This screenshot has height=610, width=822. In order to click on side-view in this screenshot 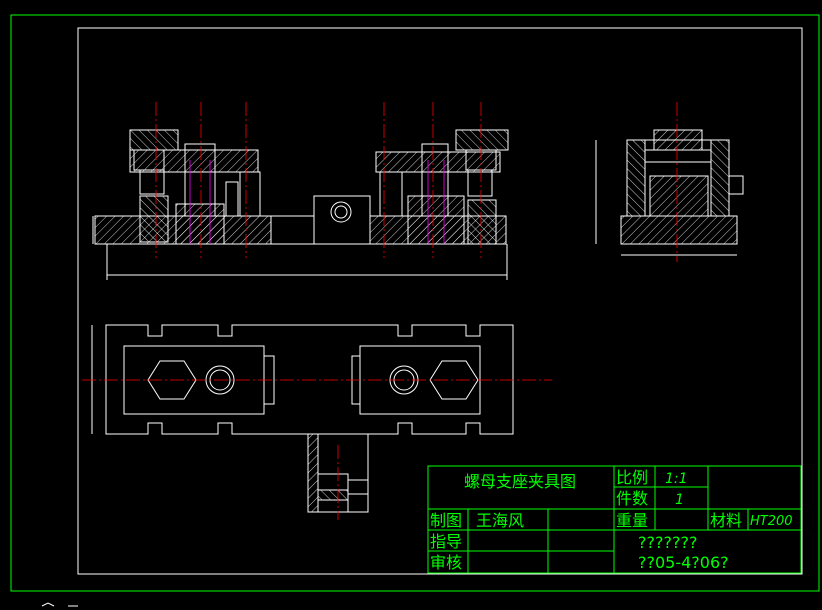, I will do `click(669, 192)`.